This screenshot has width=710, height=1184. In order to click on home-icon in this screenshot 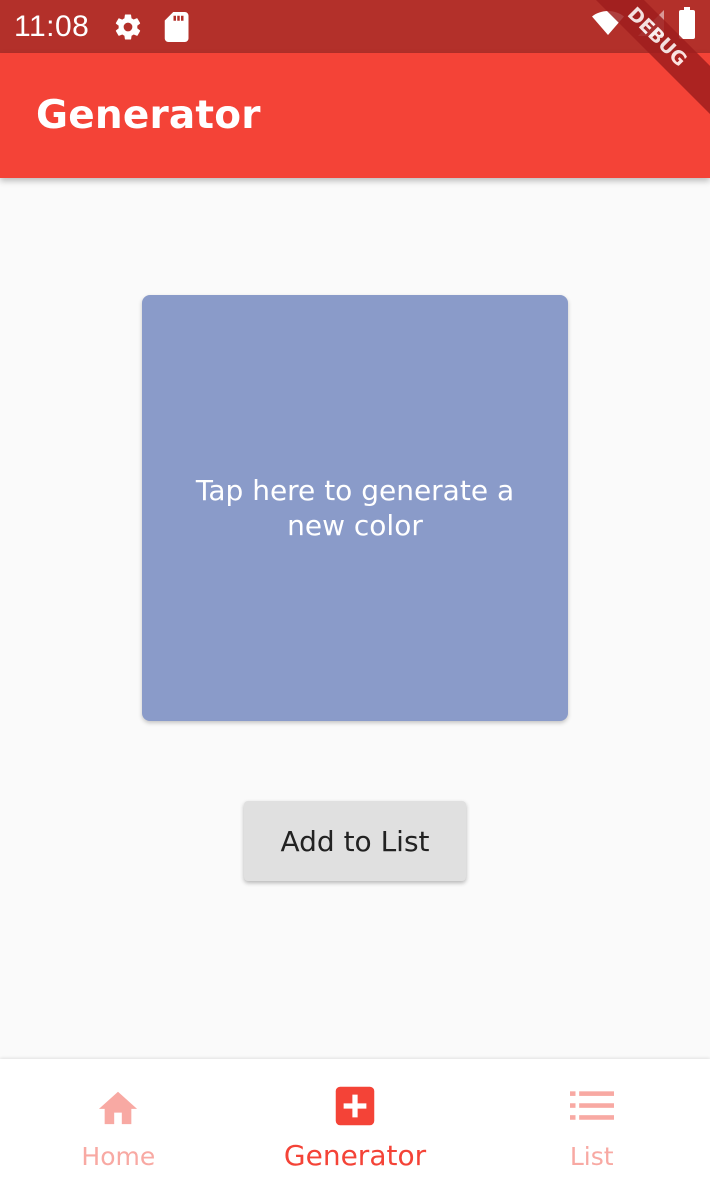, I will do `click(118, 1106)`.